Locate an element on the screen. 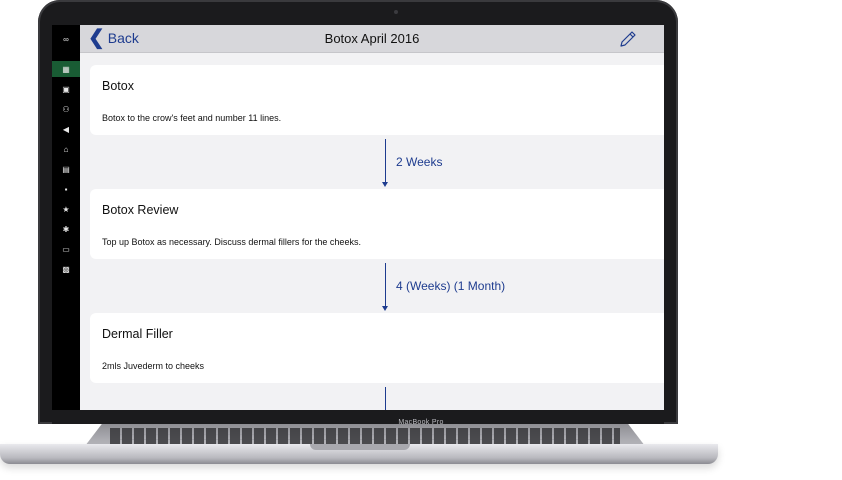 Image resolution: width=842 pixels, height=480 pixels. star-icon: ★ is located at coordinates (66, 209).